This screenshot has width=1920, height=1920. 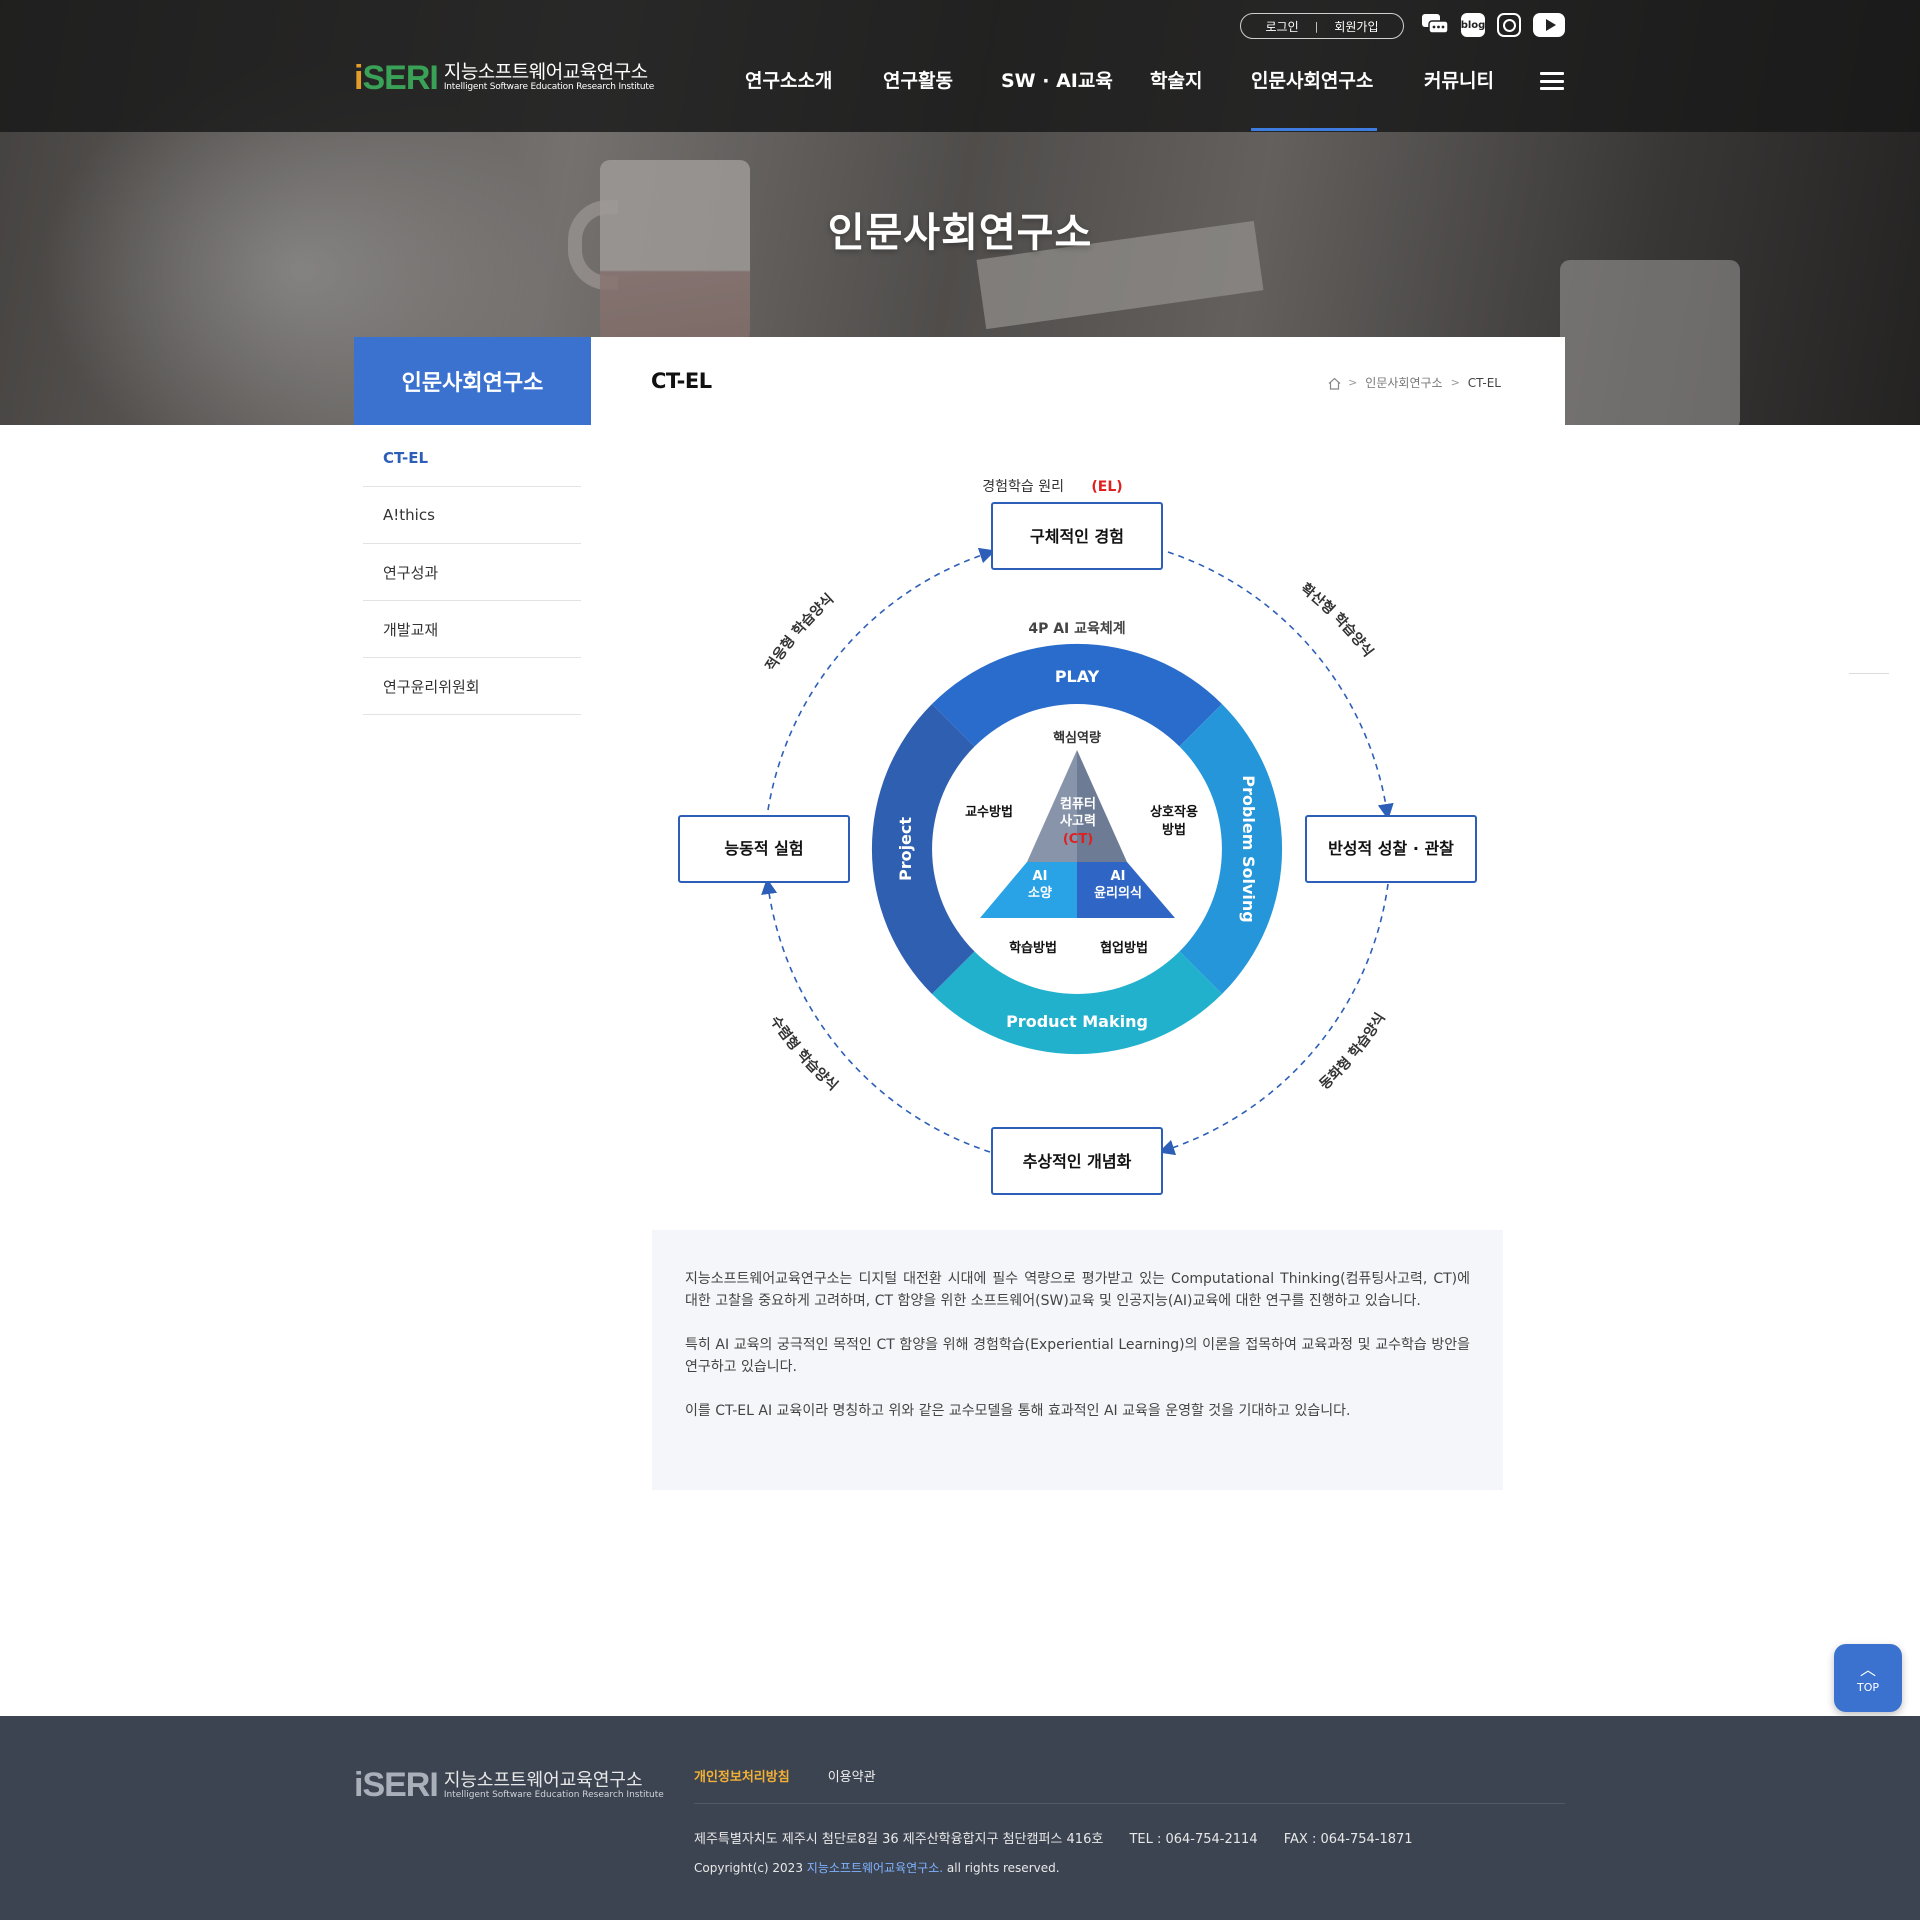 What do you see at coordinates (1174, 812) in the screenshot?
I see `method-interaction-line1: 상호작용` at bounding box center [1174, 812].